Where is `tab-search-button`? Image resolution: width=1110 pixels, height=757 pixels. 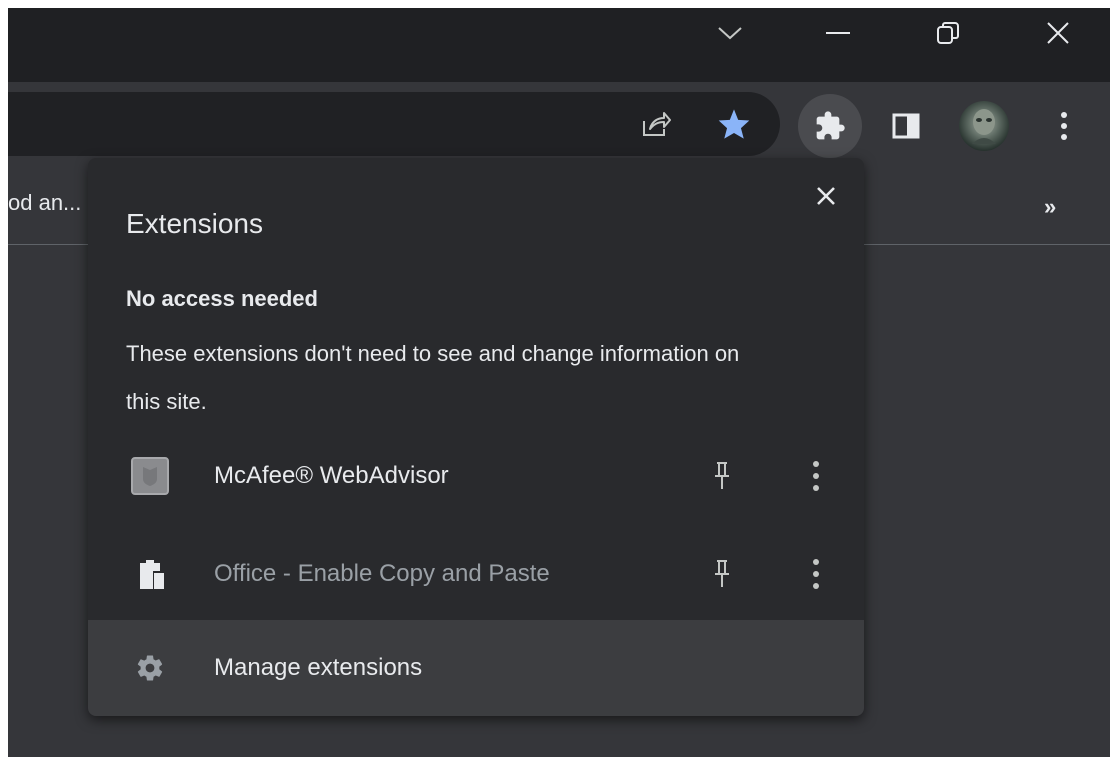 tab-search-button is located at coordinates (730, 33).